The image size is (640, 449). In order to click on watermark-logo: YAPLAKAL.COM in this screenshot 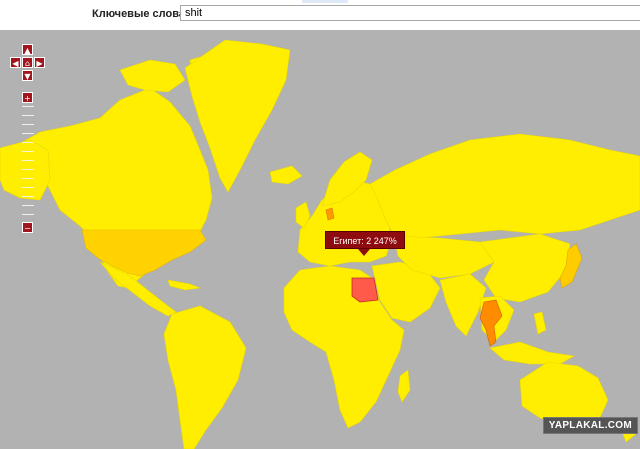, I will do `click(590, 425)`.